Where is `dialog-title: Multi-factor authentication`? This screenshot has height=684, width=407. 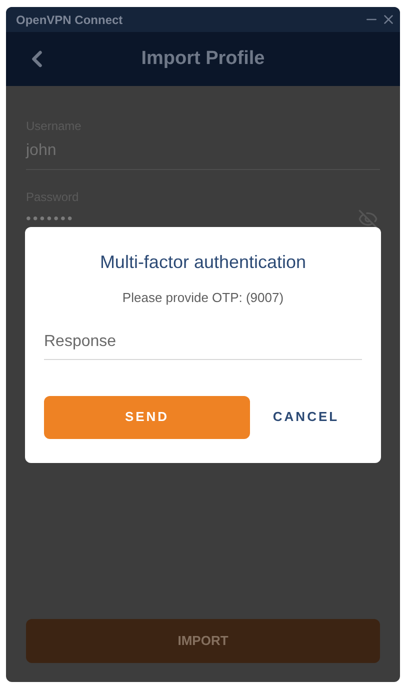 dialog-title: Multi-factor authentication is located at coordinates (203, 262).